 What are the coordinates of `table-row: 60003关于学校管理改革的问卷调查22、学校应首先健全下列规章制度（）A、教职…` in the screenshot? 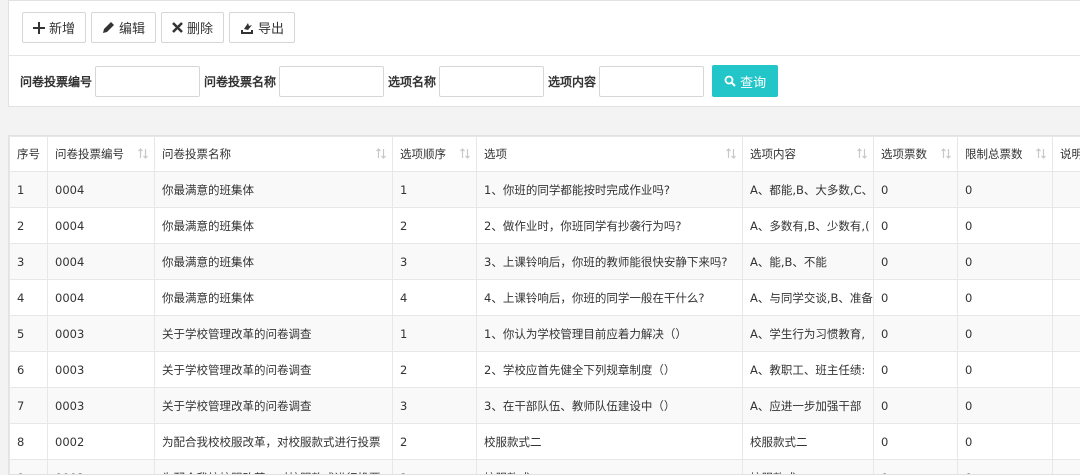 It's located at (545, 370).